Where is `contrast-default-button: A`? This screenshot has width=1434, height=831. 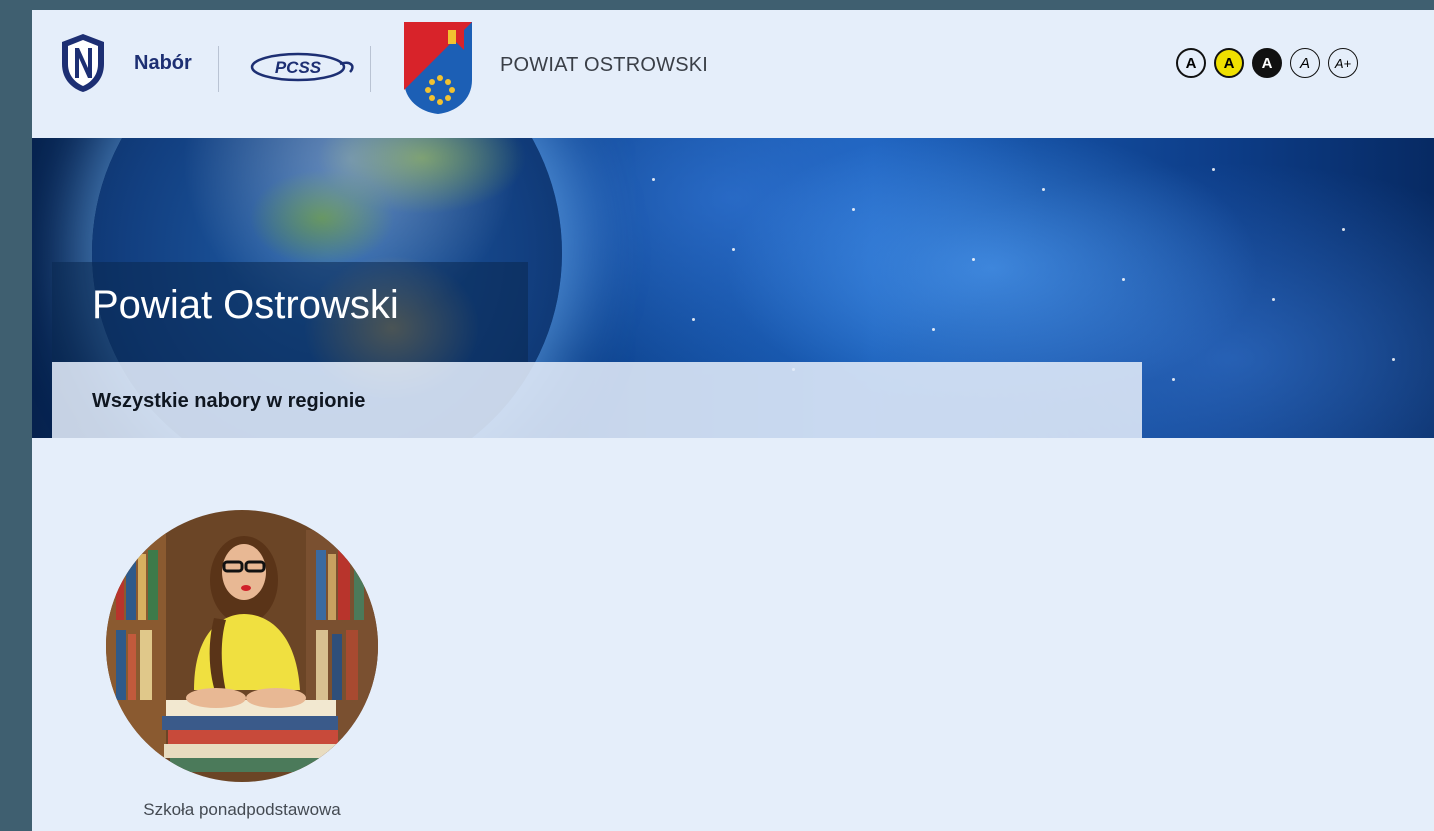 contrast-default-button: A is located at coordinates (1191, 63).